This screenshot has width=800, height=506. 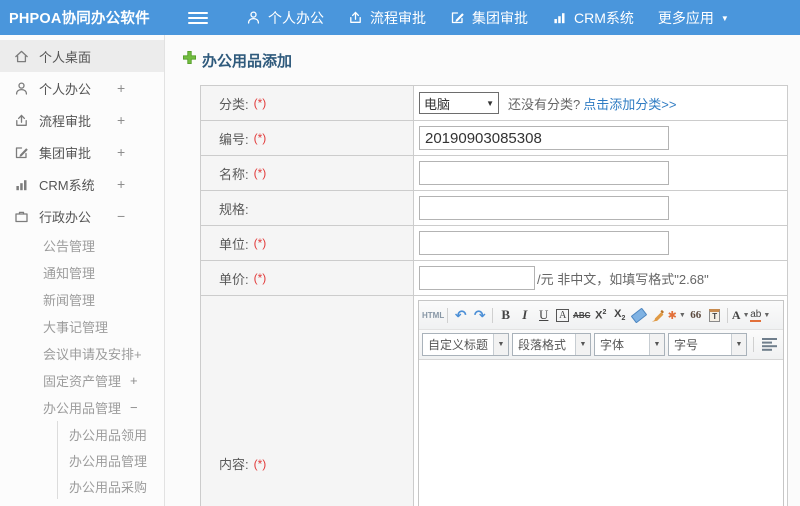 What do you see at coordinates (581, 315) in the screenshot?
I see `strikethrough-button: ABC` at bounding box center [581, 315].